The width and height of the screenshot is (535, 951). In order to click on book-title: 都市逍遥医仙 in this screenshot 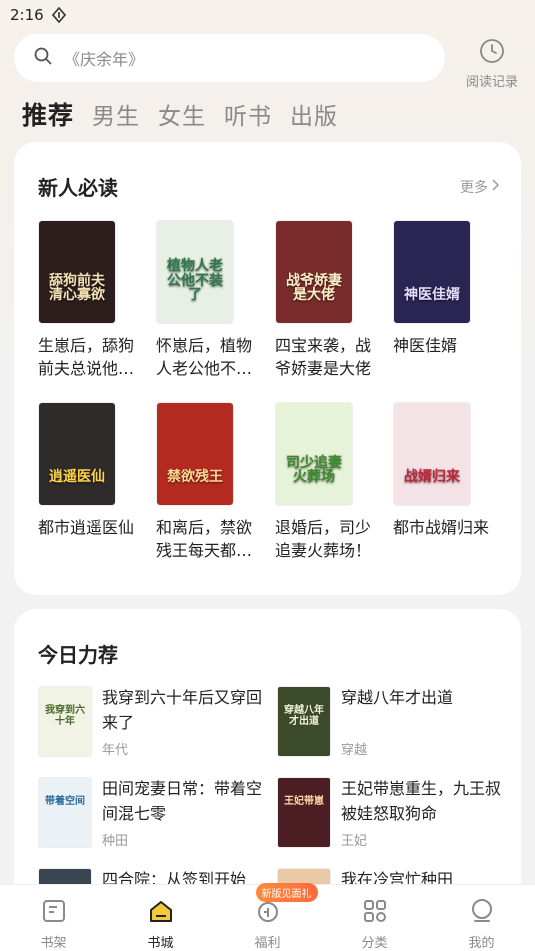, I will do `click(86, 527)`.